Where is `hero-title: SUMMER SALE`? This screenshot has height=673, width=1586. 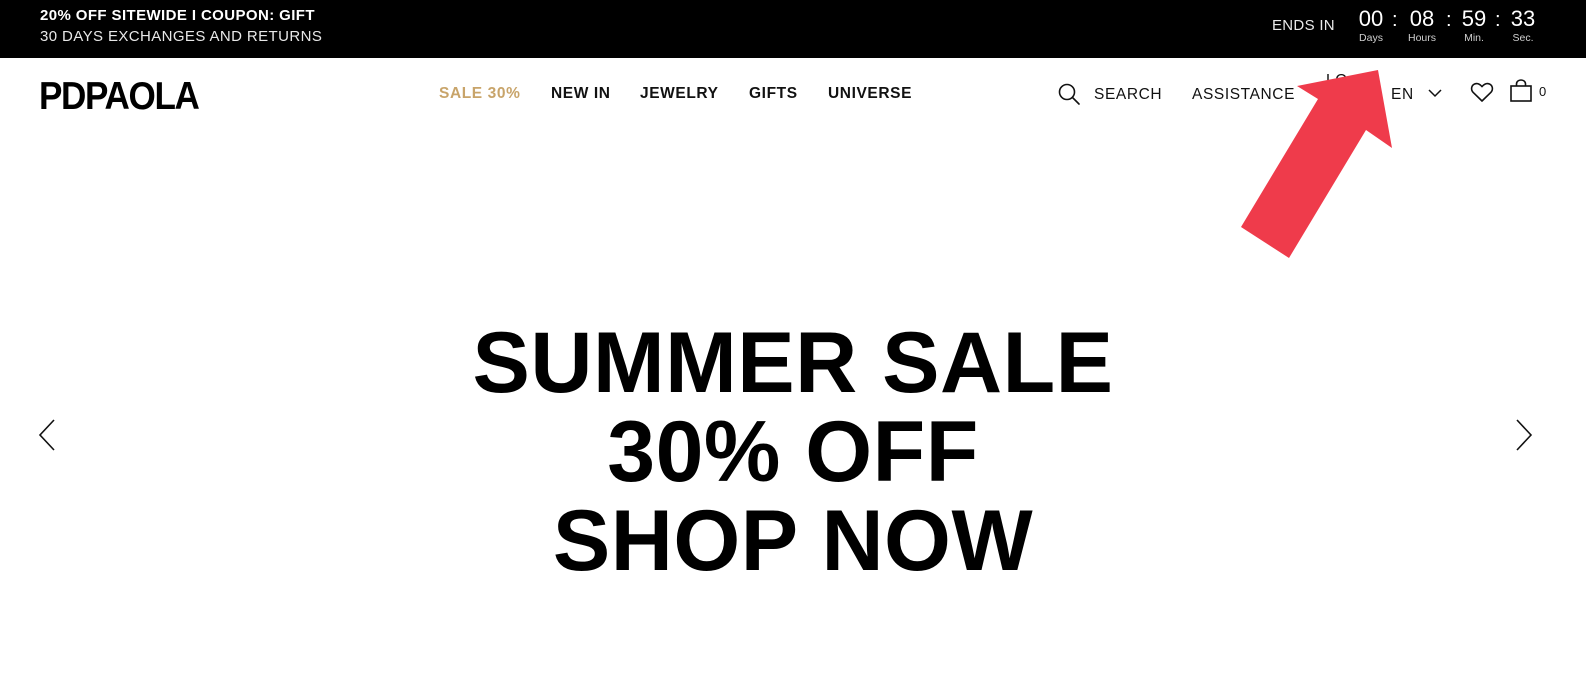 hero-title: SUMMER SALE is located at coordinates (793, 363).